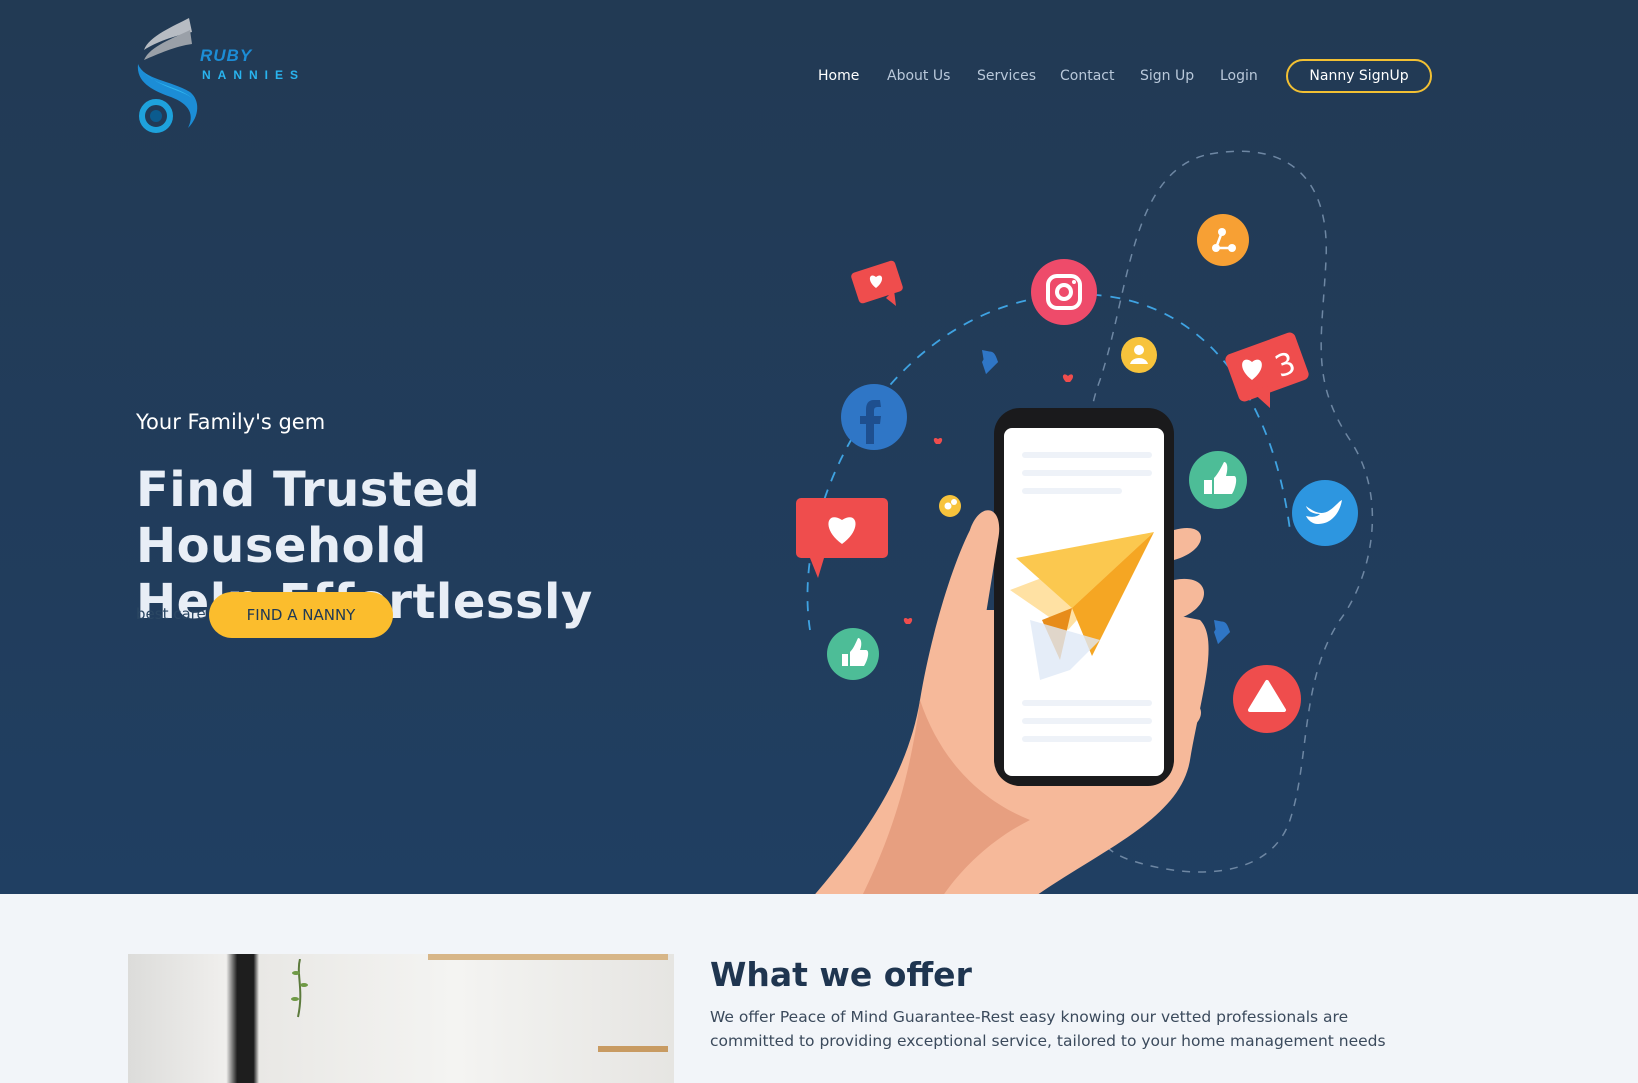 This screenshot has width=1638, height=1083. Describe the element at coordinates (918, 76) in the screenshot. I see `nav-item-about-us: About Us` at that location.